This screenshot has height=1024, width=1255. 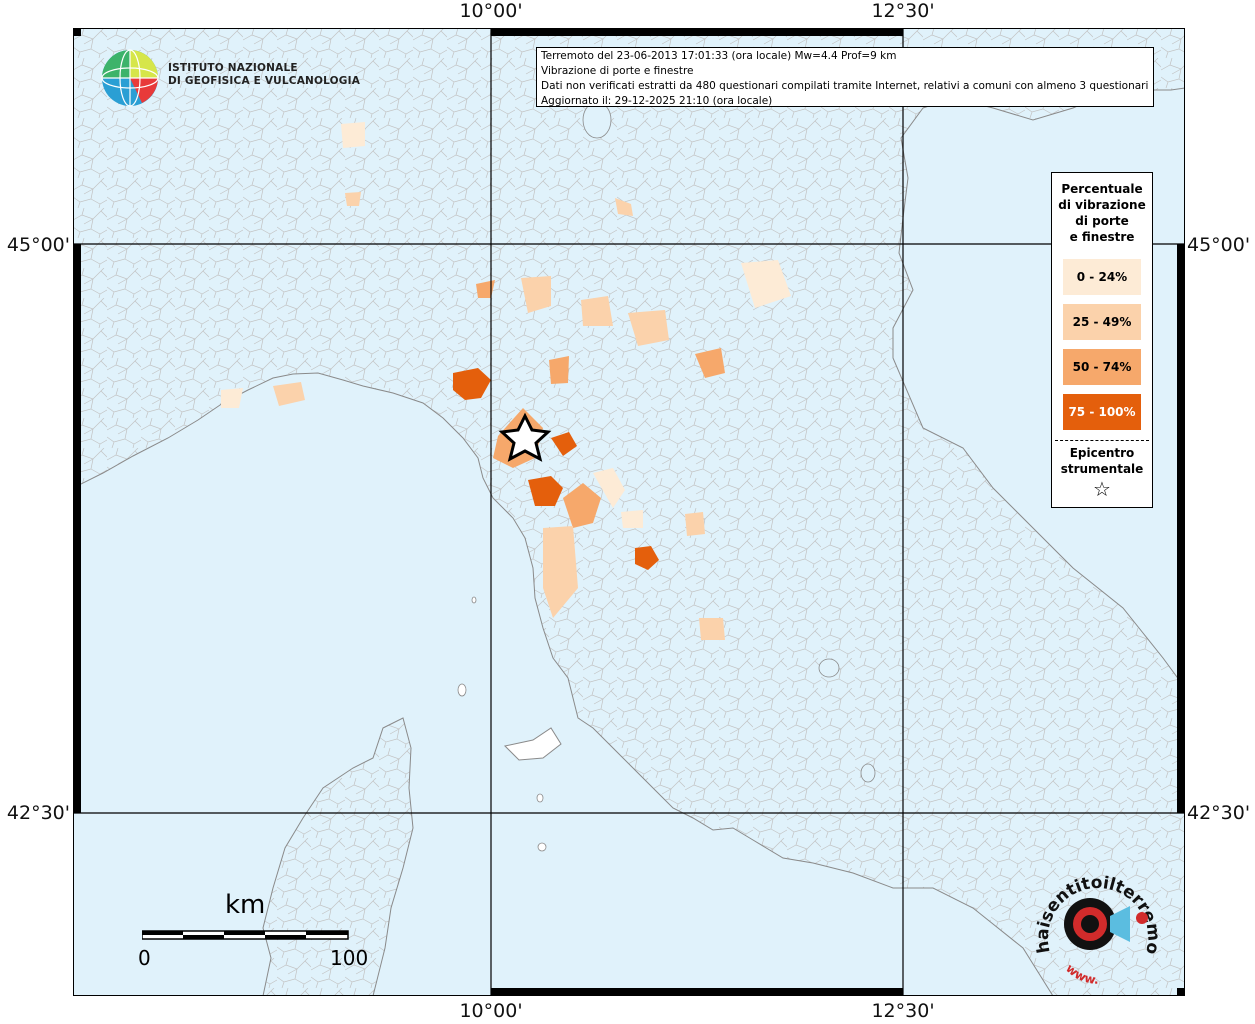 I want to click on legend-divider, so click(x=1102, y=440).